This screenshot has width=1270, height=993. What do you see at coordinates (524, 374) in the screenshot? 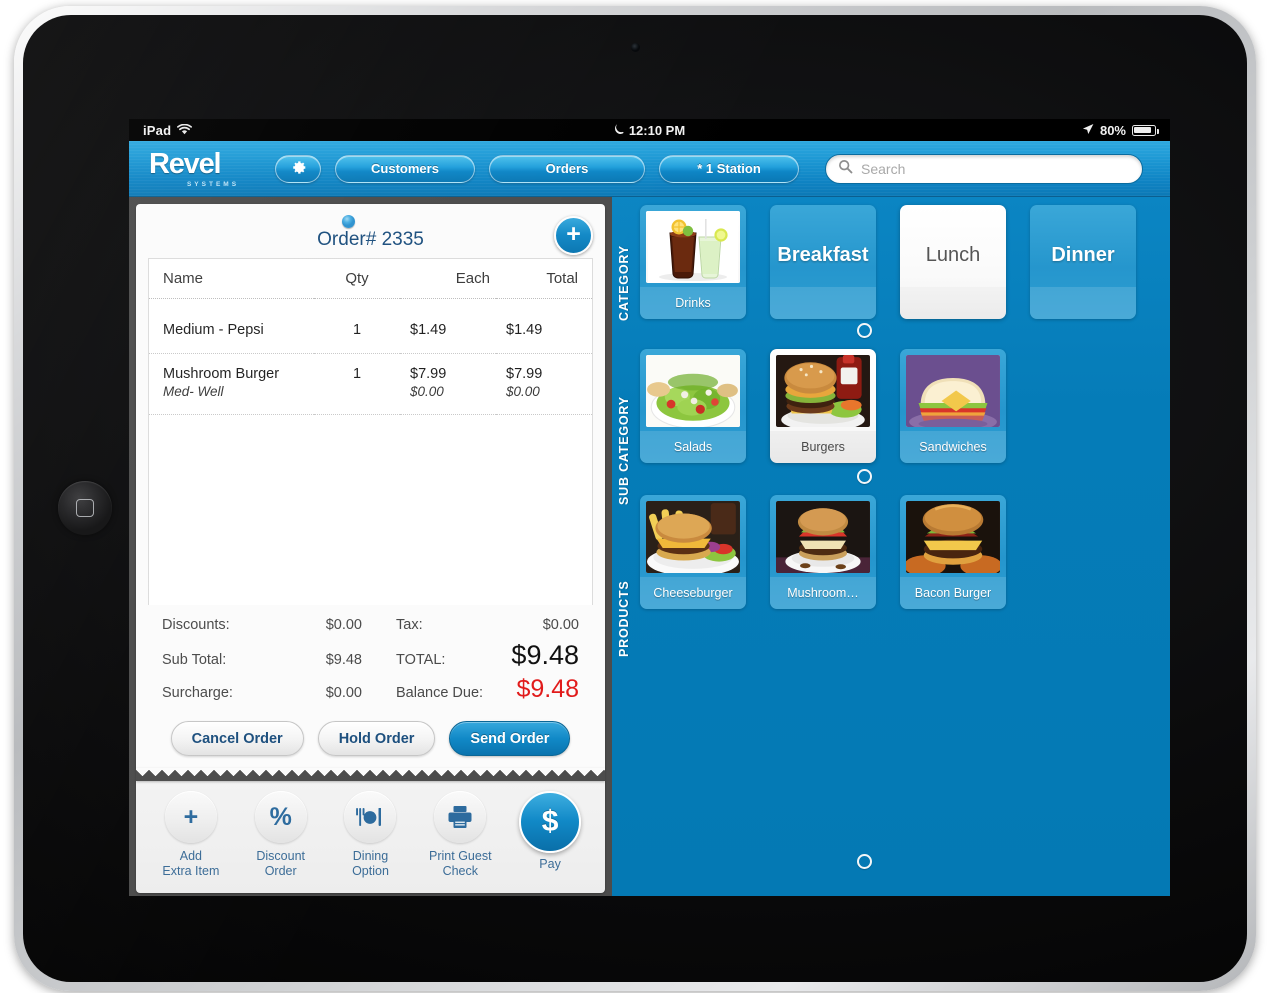
I see `item-total: $7.99` at bounding box center [524, 374].